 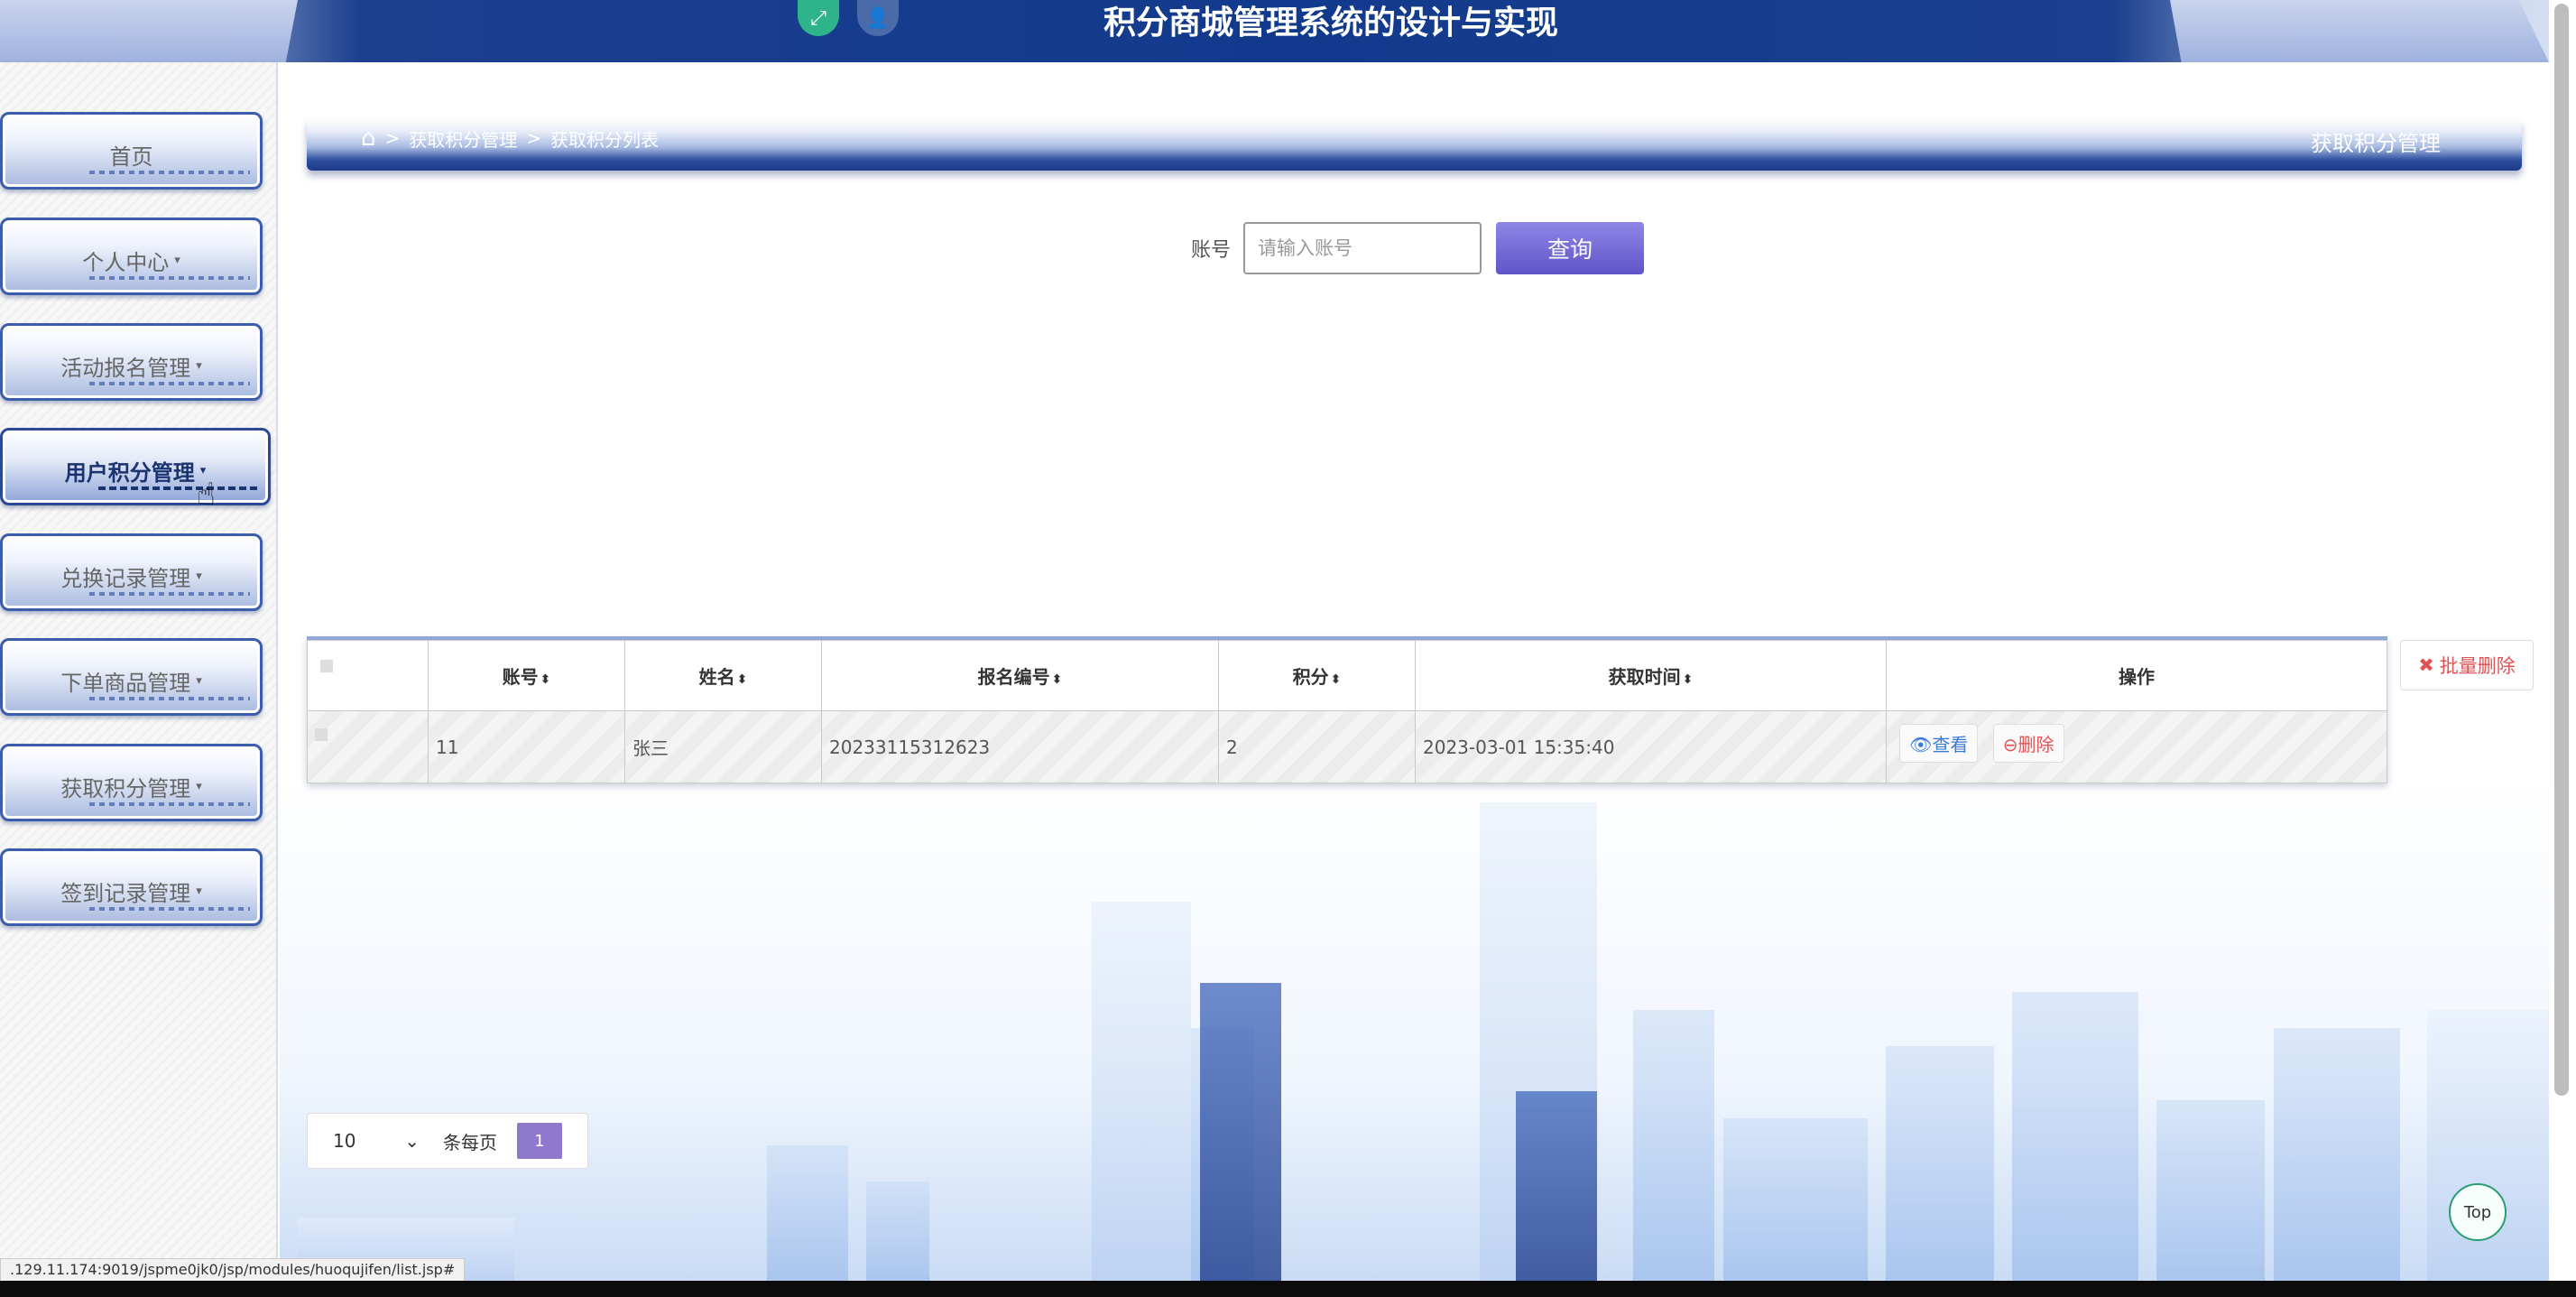 What do you see at coordinates (206, 495) in the screenshot?
I see `hand-cursor-icon: ☝` at bounding box center [206, 495].